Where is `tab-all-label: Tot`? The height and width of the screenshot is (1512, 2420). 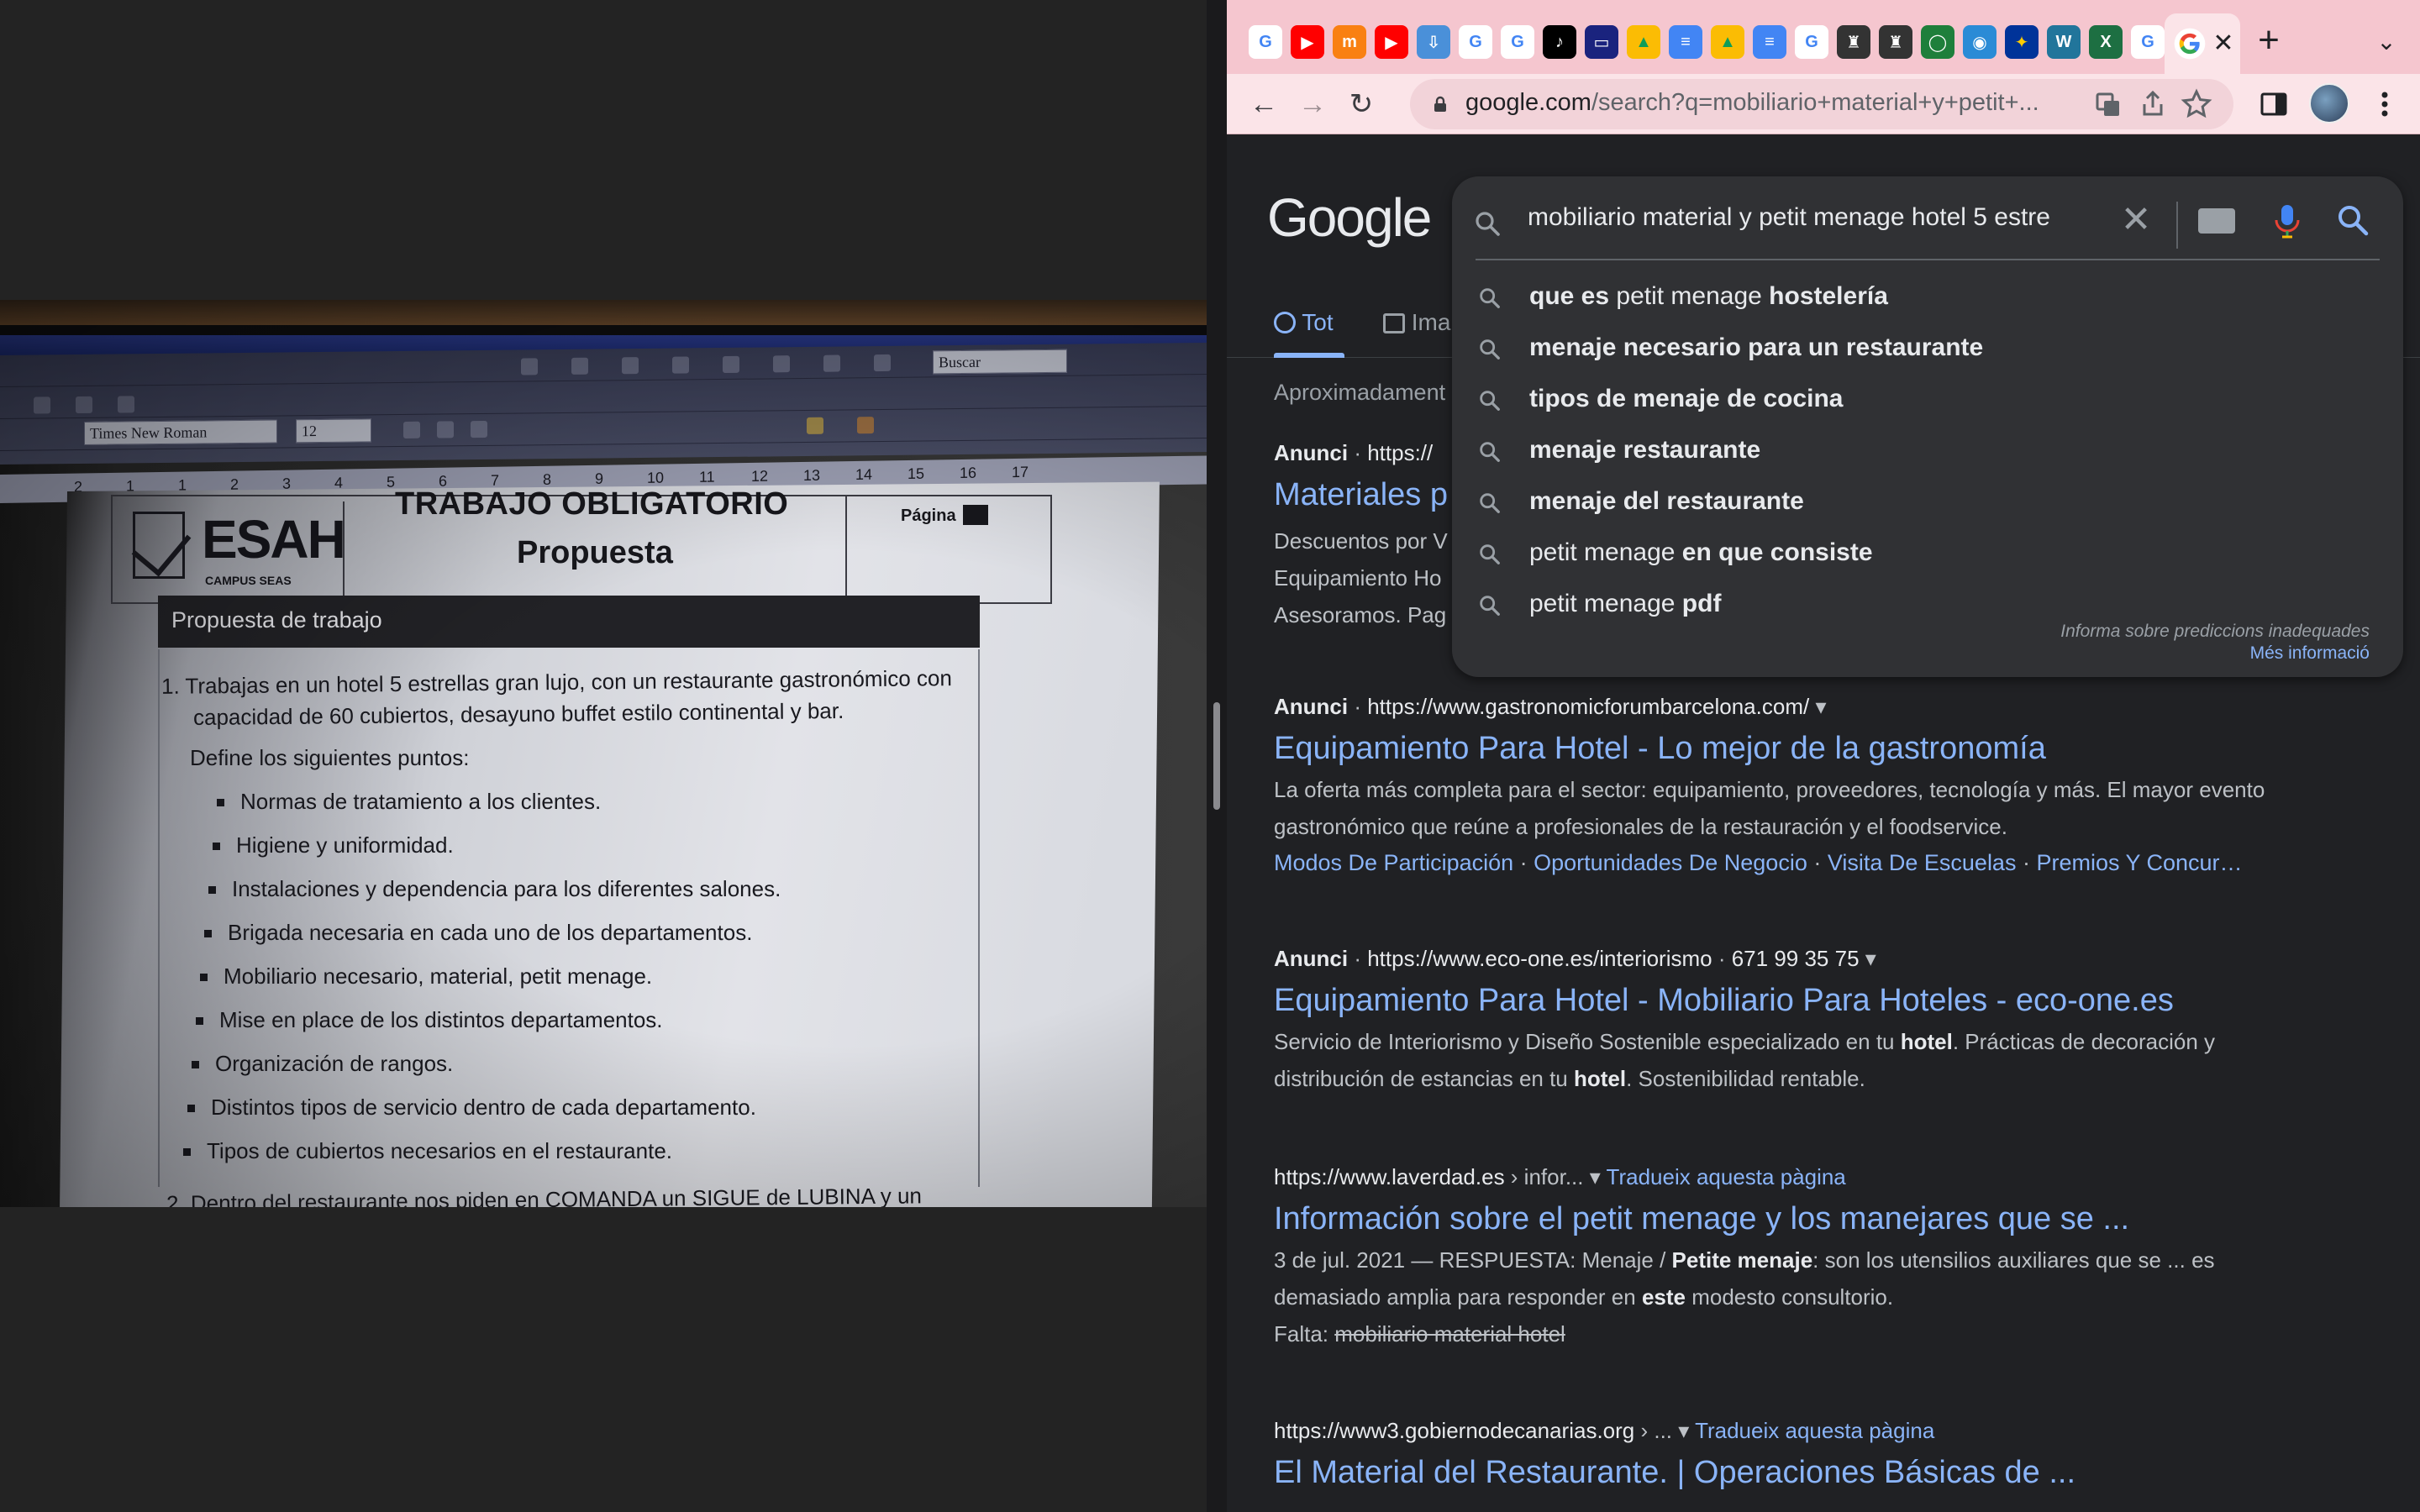 tab-all-label: Tot is located at coordinates (1318, 322).